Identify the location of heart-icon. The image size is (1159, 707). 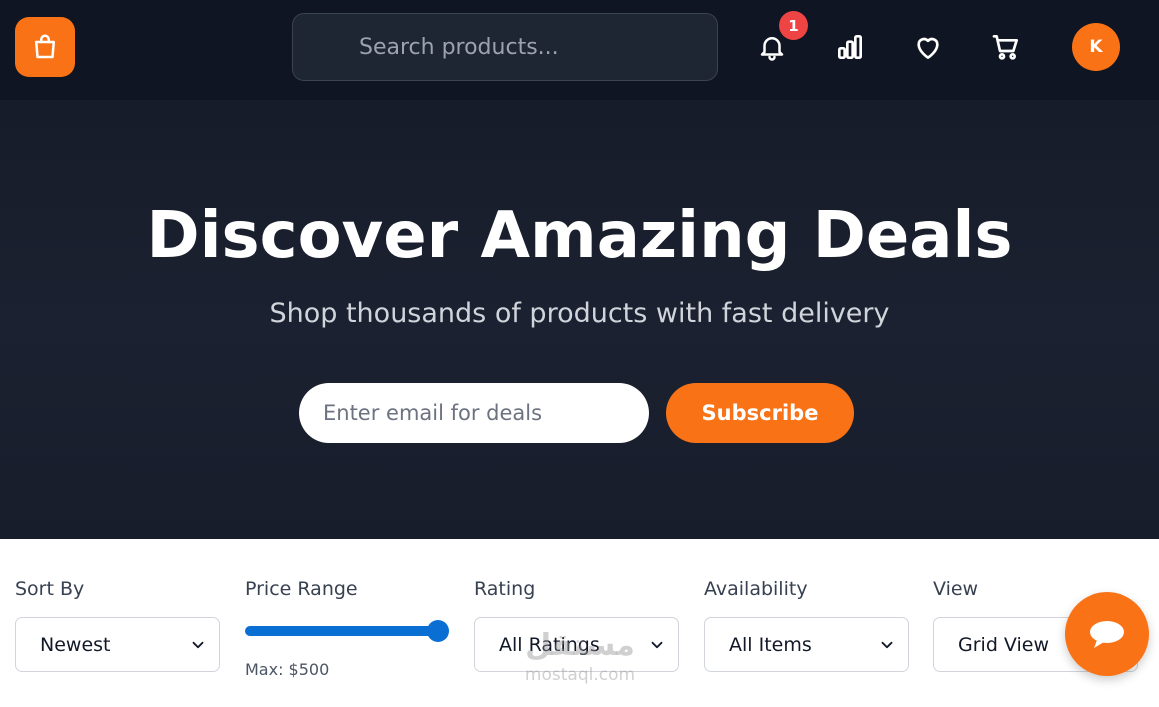
(928, 48).